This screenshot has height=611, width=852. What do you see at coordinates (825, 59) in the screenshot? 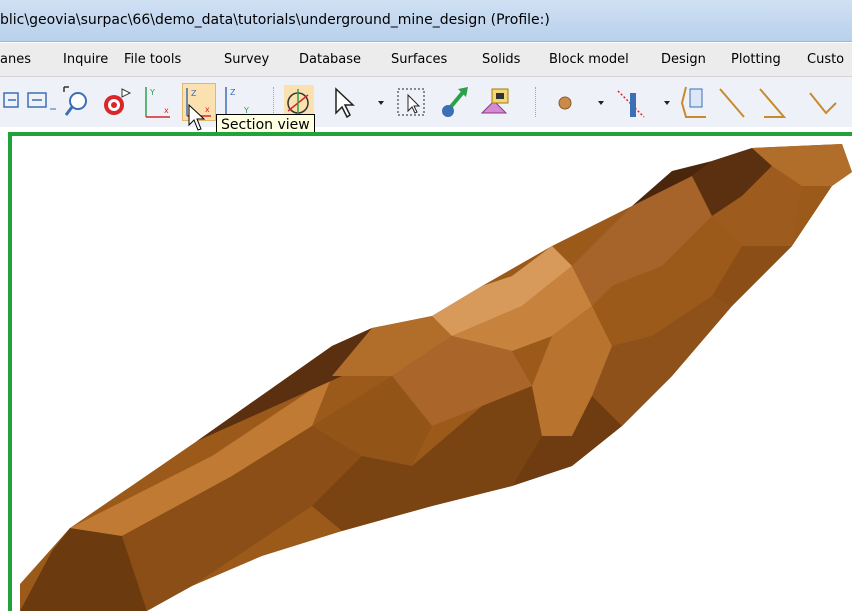
I see `menu-customise: Custo` at bounding box center [825, 59].